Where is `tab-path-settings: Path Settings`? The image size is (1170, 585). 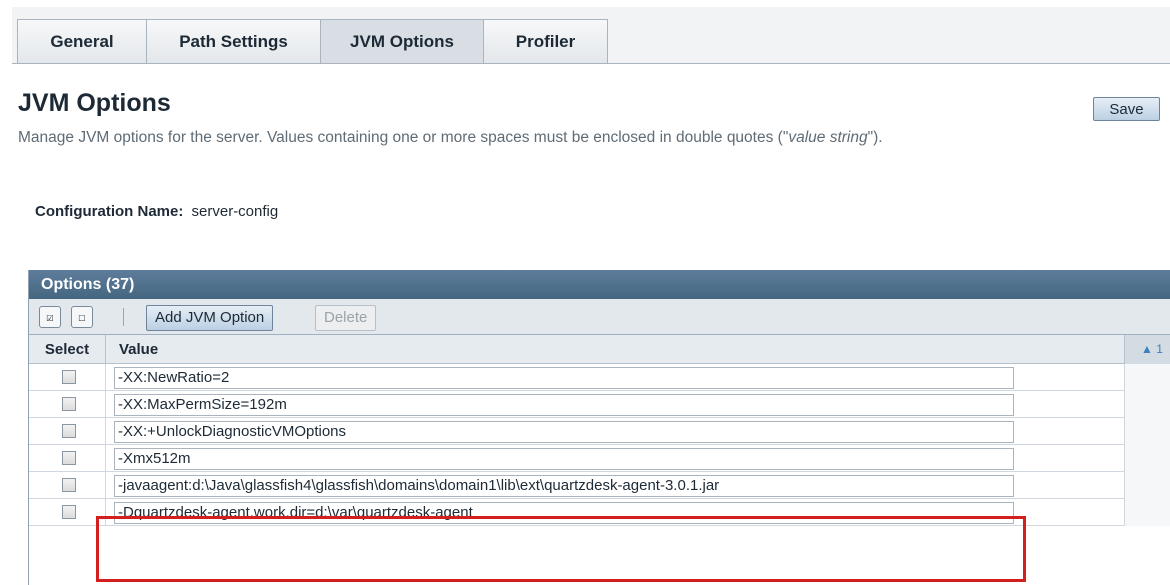 tab-path-settings: Path Settings is located at coordinates (233, 41).